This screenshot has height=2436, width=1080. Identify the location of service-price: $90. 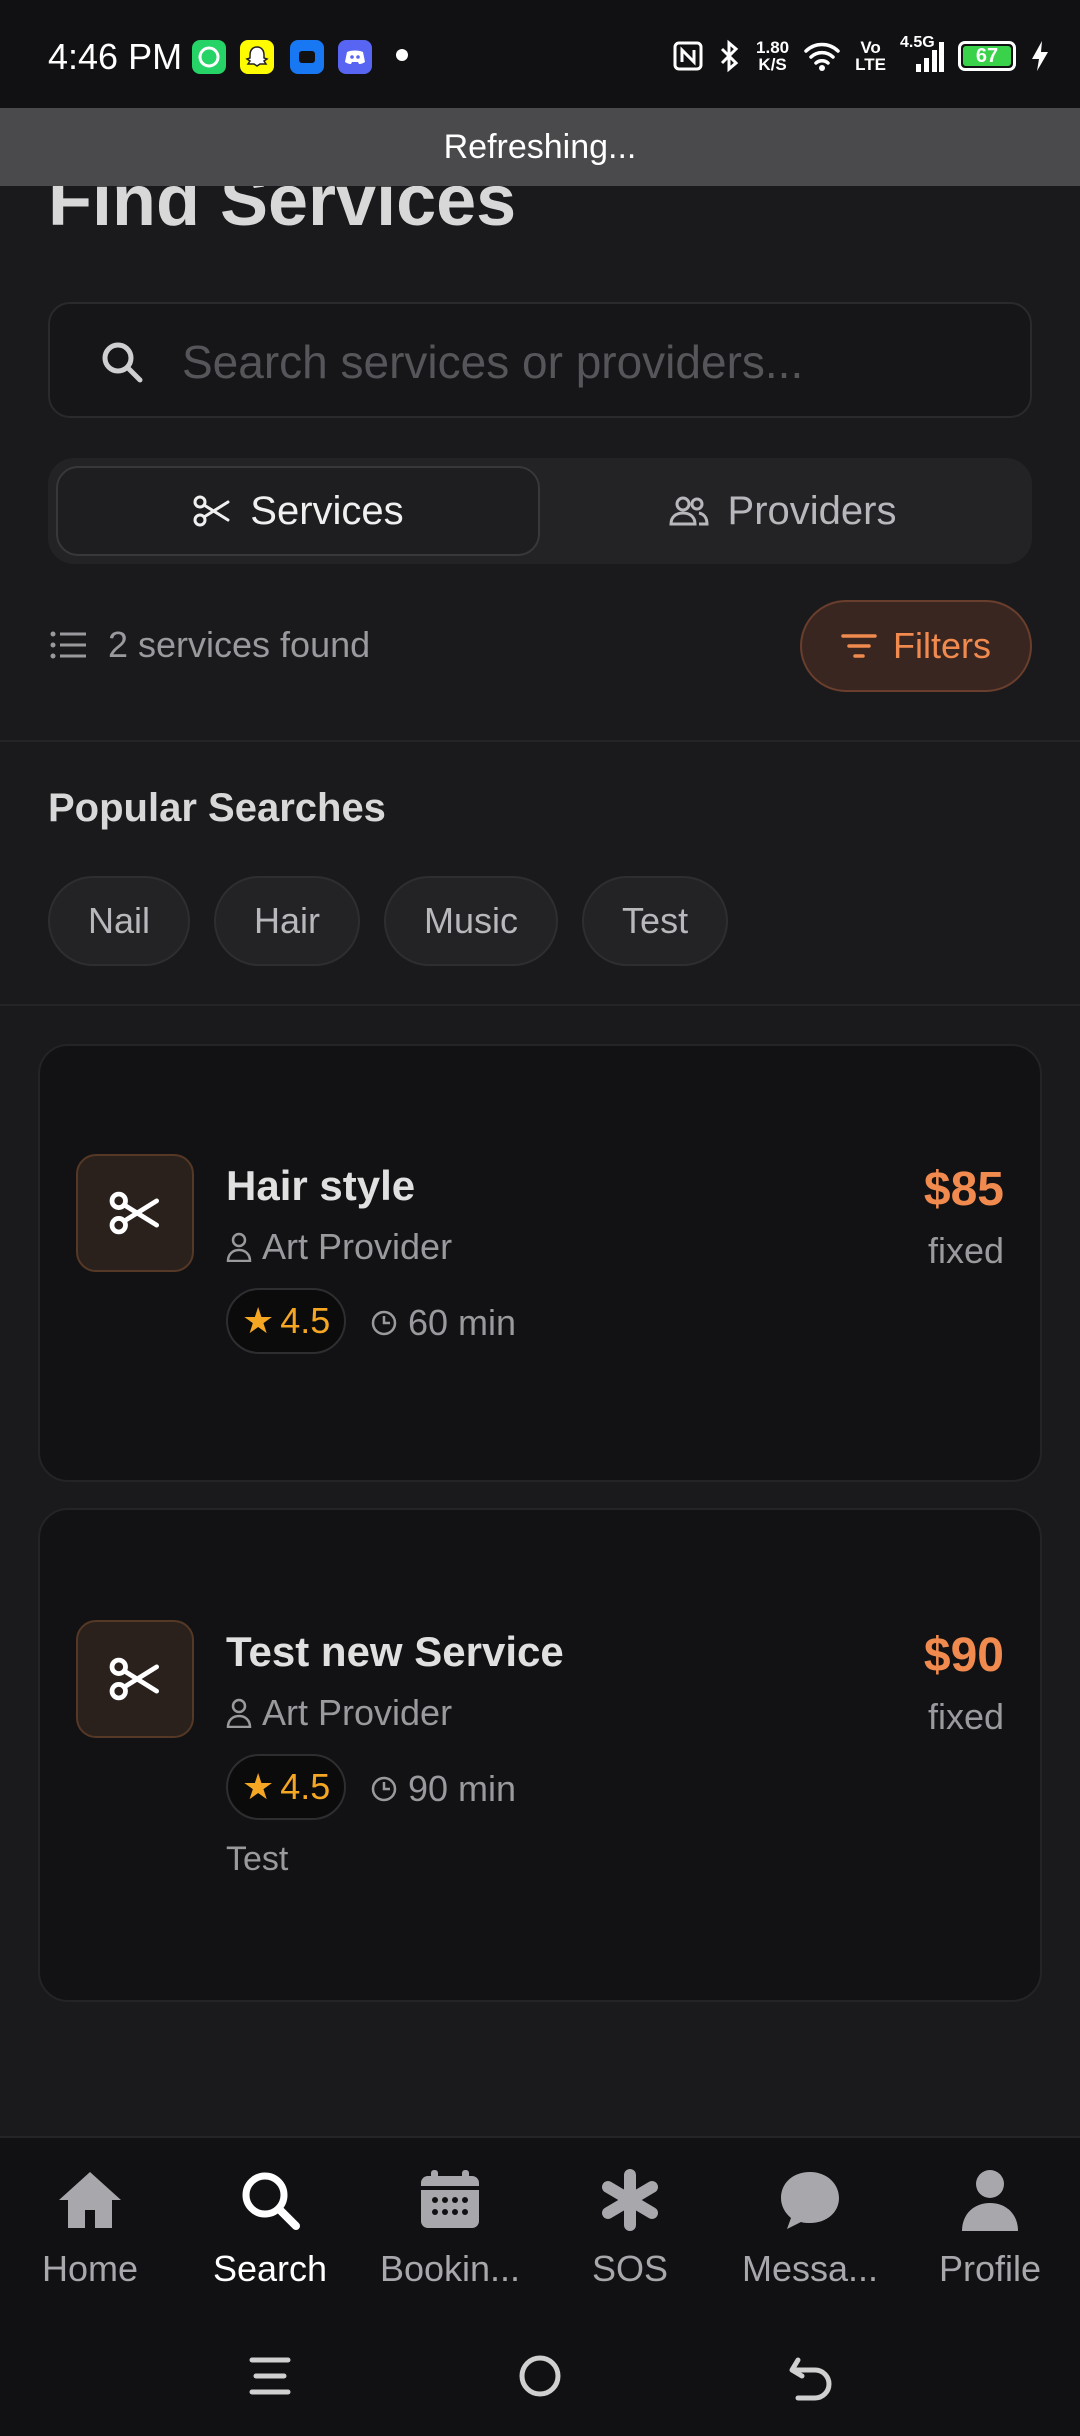
(963, 1655).